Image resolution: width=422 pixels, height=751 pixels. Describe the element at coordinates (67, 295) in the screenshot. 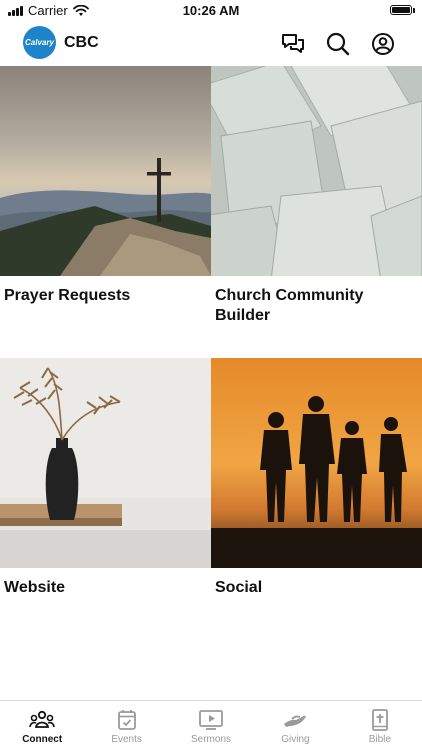

I see `tile-label: Prayer Requests` at that location.